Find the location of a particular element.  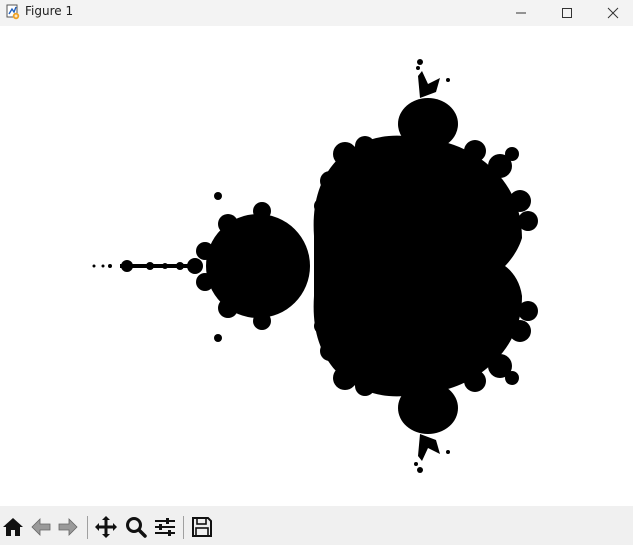

home-icon is located at coordinates (13, 527).